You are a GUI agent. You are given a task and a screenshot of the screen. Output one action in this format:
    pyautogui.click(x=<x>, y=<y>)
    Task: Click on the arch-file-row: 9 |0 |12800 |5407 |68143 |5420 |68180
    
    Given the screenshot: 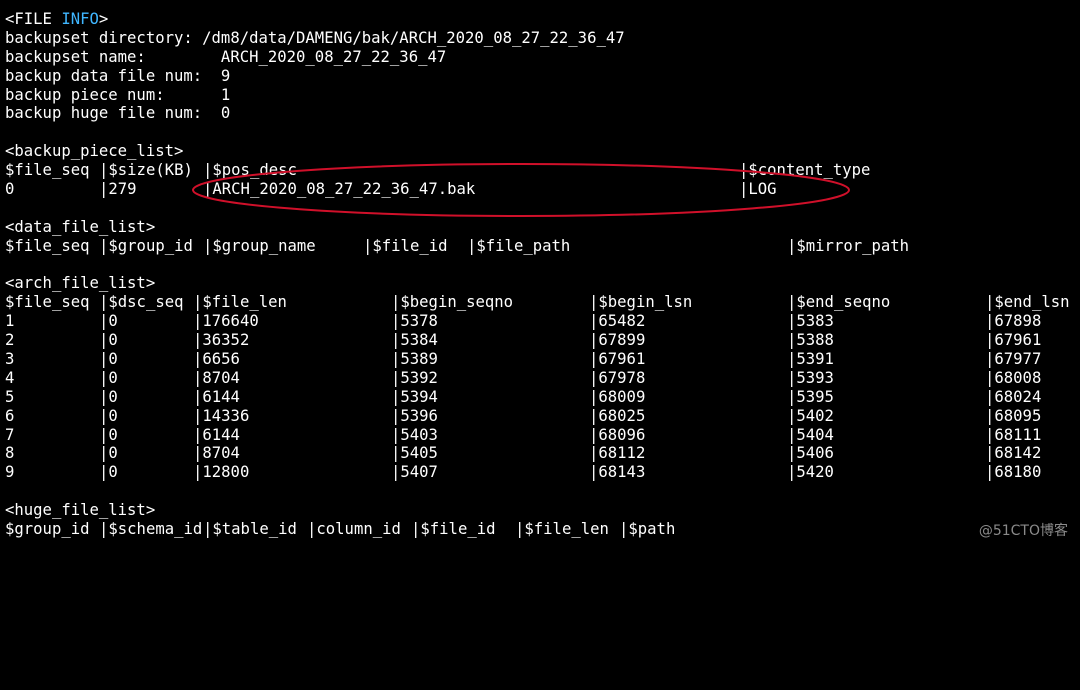 What is the action you would take?
    pyautogui.click(x=542, y=472)
    